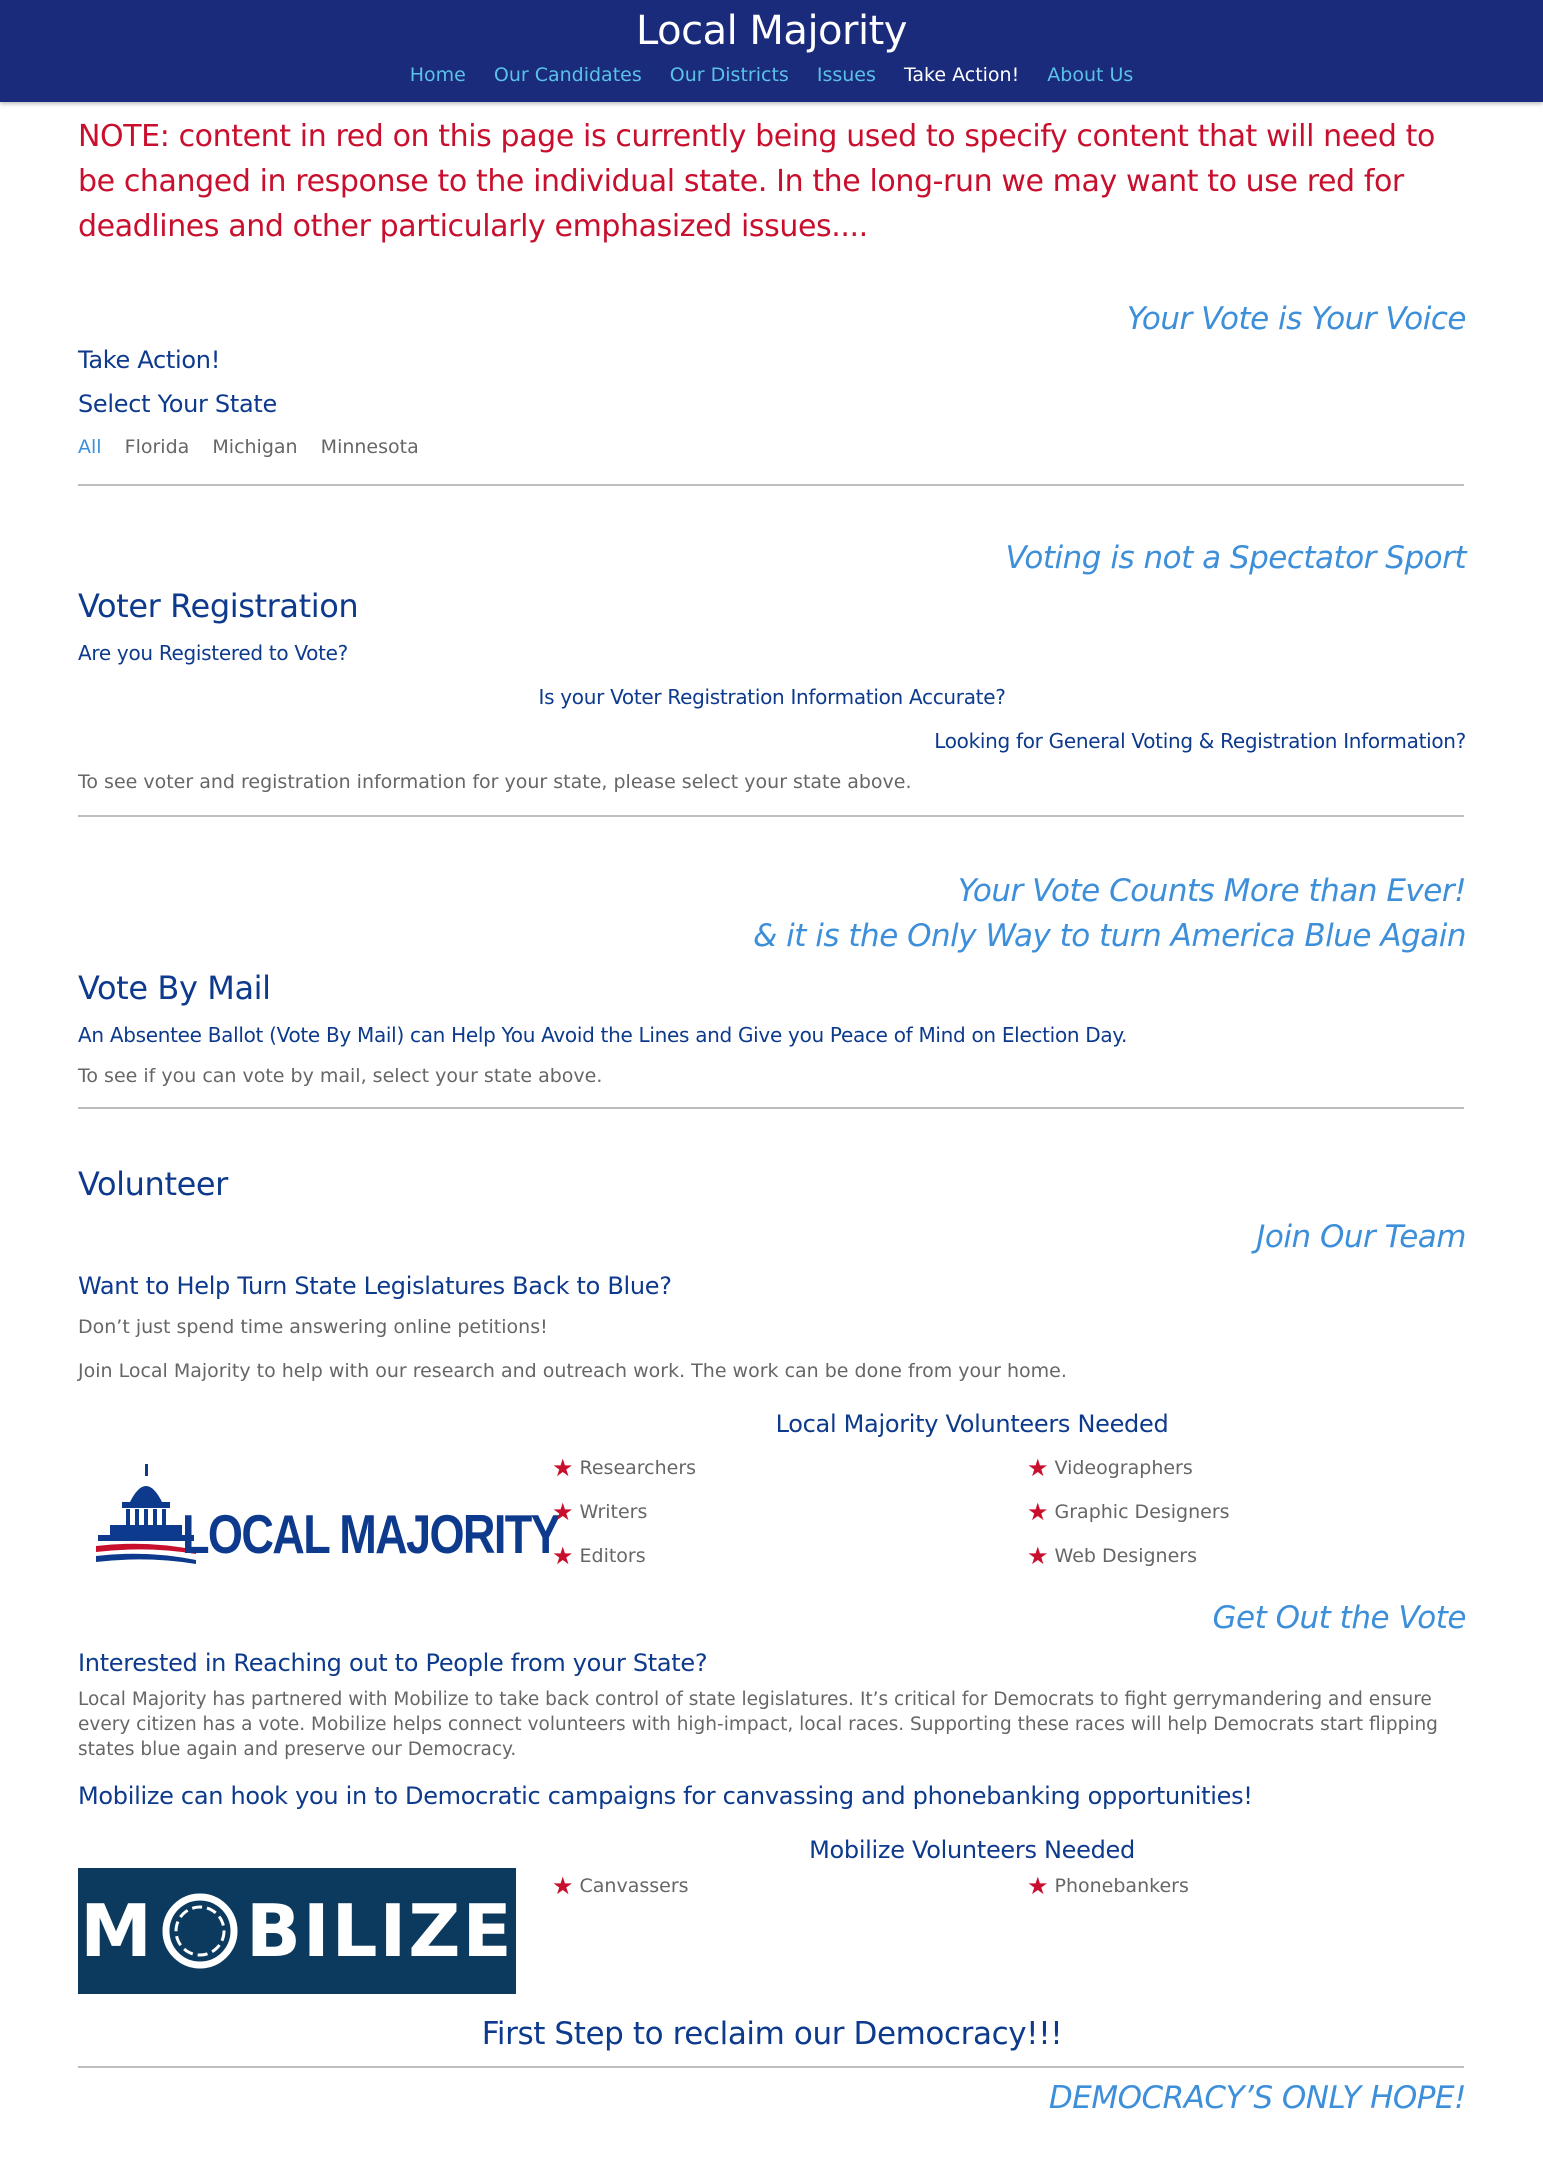 This screenshot has width=1543, height=2168. Describe the element at coordinates (729, 75) in the screenshot. I see `nav-our-districts: Our Districts` at that location.